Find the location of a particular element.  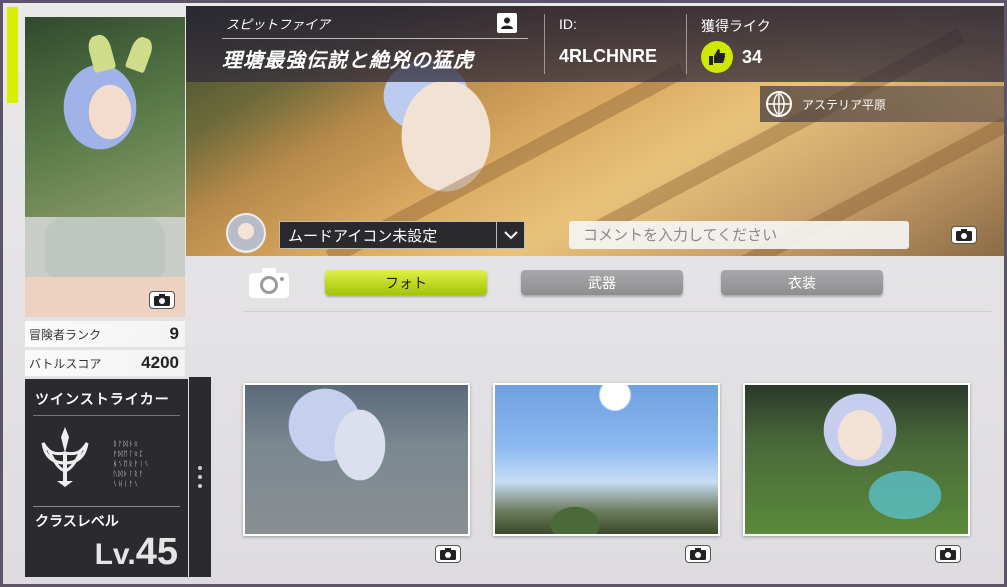

mood-select-value: ムードアイコン未設定 is located at coordinates (363, 235).